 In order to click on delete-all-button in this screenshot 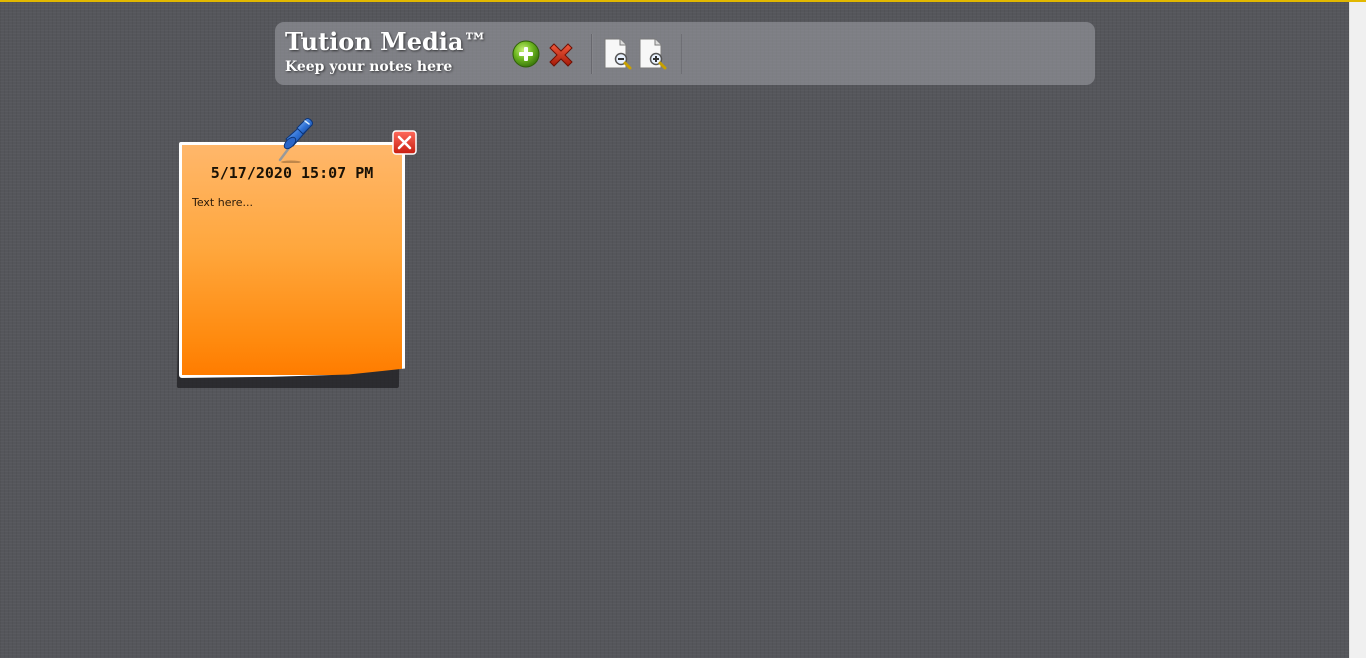, I will do `click(561, 55)`.